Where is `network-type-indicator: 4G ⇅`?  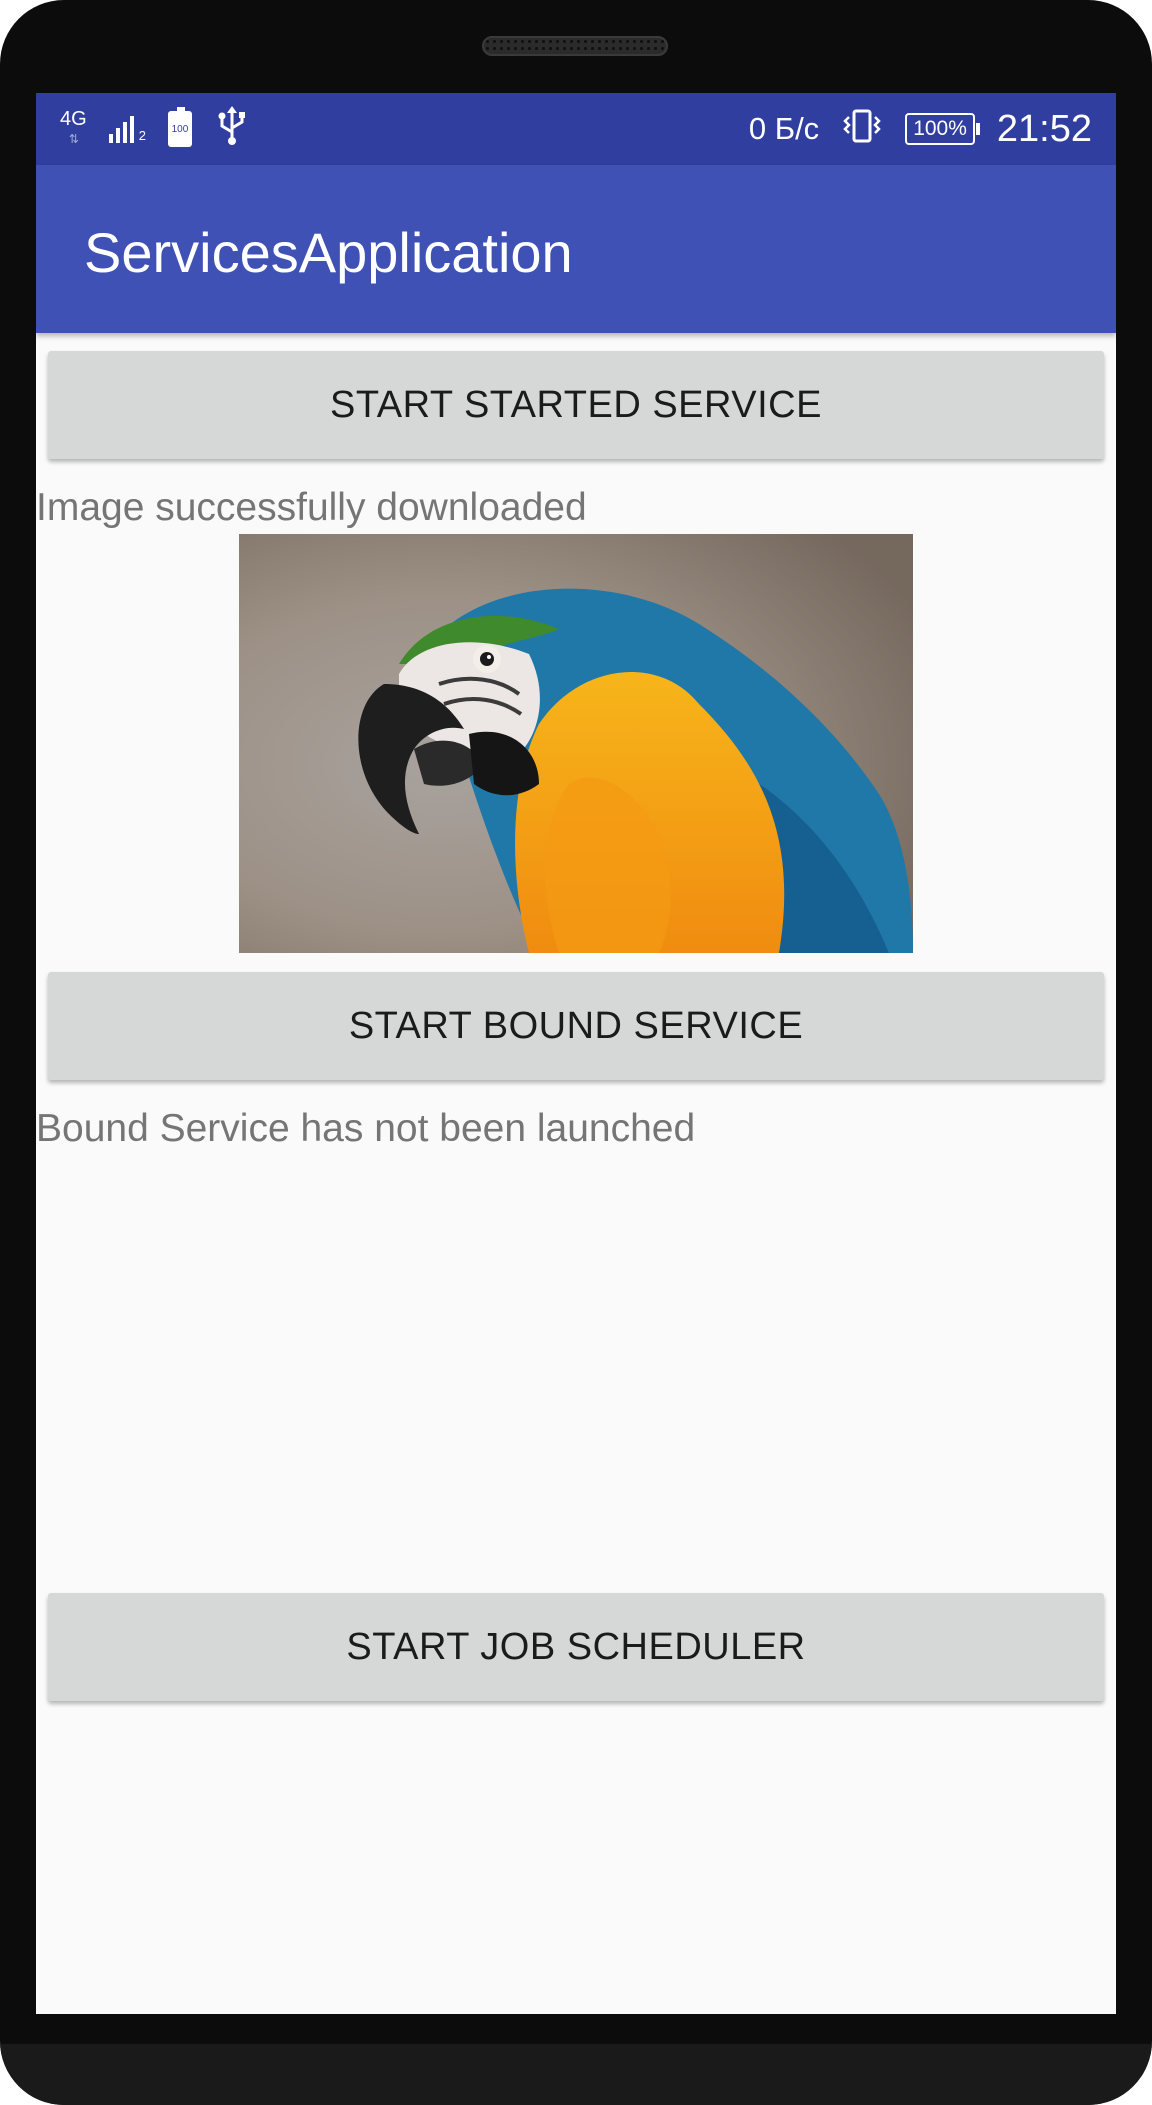 network-type-indicator: 4G ⇅ is located at coordinates (73, 129).